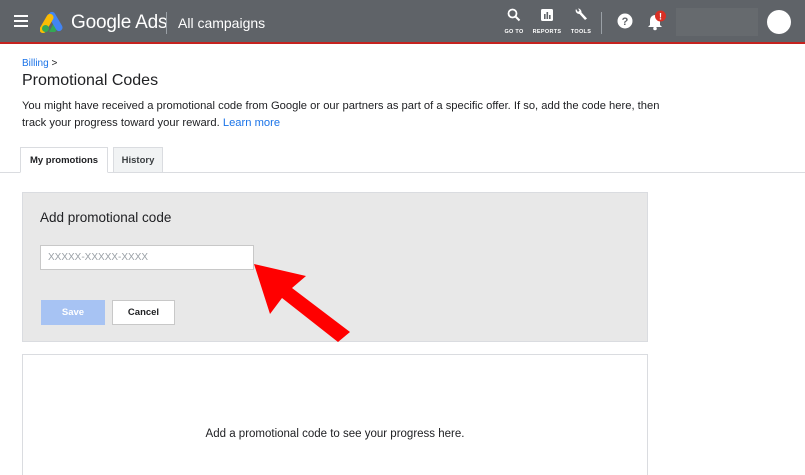  Describe the element at coordinates (138, 160) in the screenshot. I see `tab-history: History` at that location.